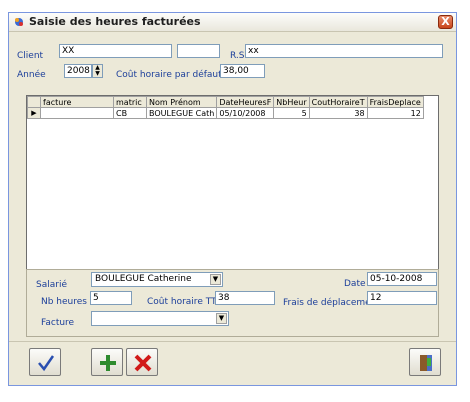  What do you see at coordinates (395, 113) in the screenshot?
I see `cell-frais: 12` at bounding box center [395, 113].